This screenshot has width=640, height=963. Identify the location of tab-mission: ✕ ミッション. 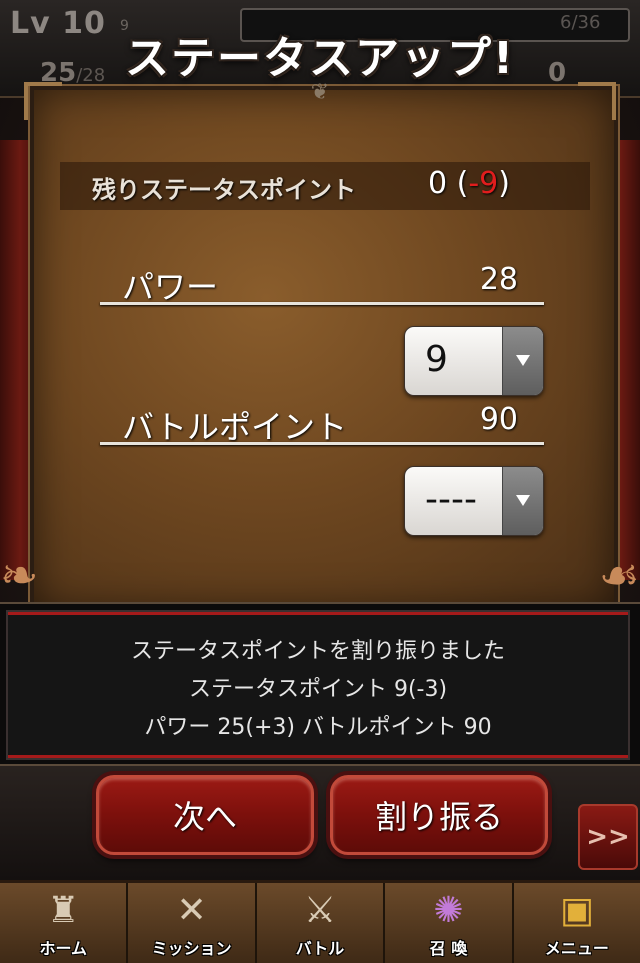
(192, 923).